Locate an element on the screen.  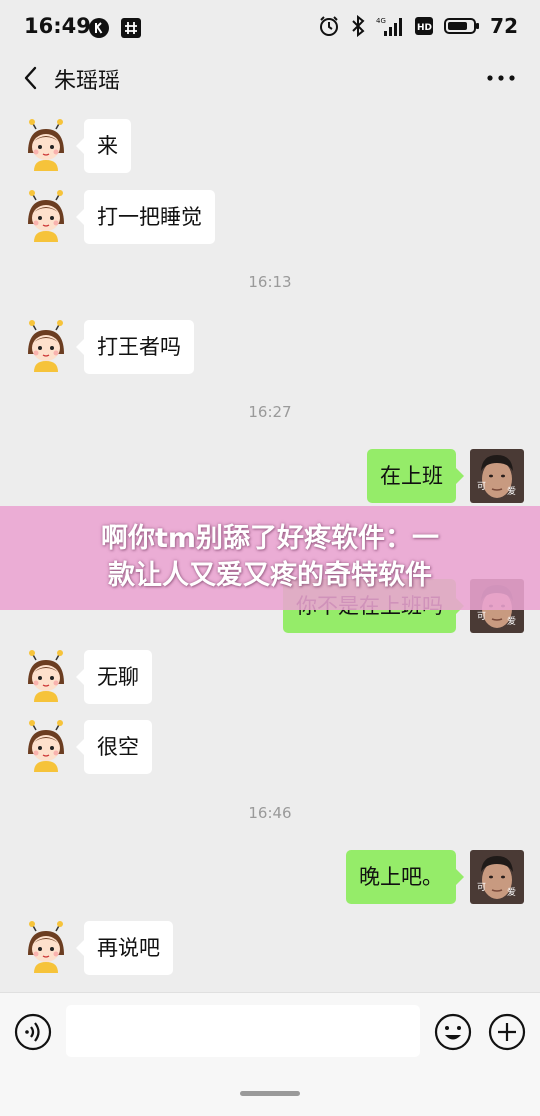
banner-line-1: 啊你tm别舔了好疼软件：一 is located at coordinates (270, 538).